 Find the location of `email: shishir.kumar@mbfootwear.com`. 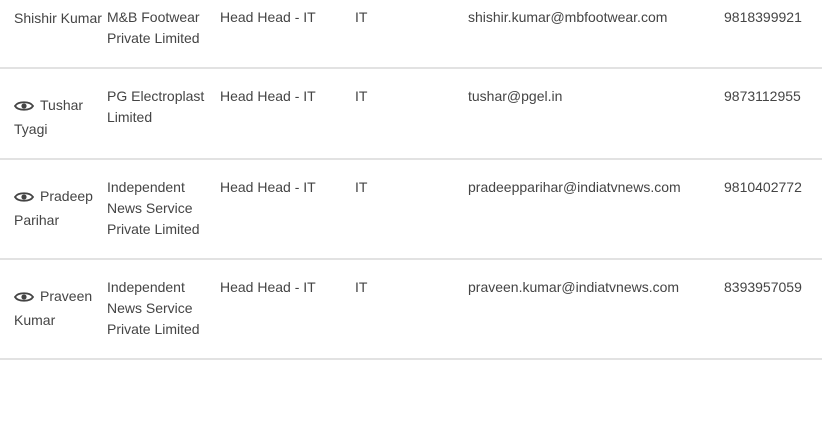

email: shishir.kumar@mbfootwear.com is located at coordinates (568, 17).